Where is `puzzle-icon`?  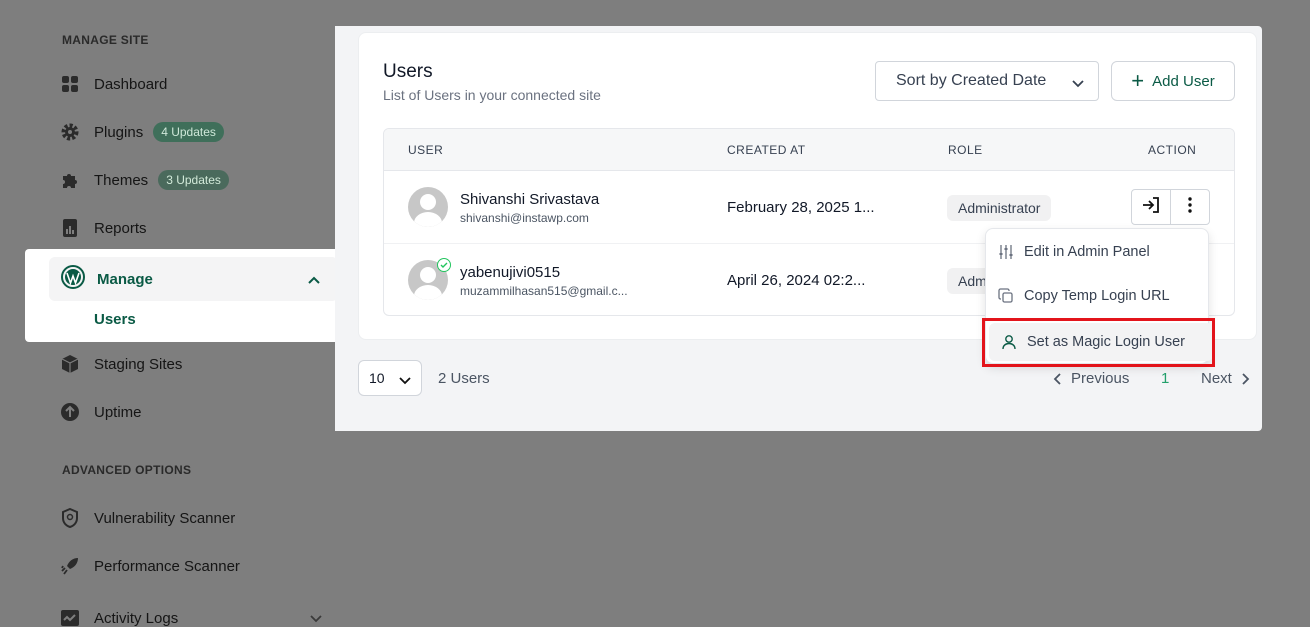 puzzle-icon is located at coordinates (70, 180).